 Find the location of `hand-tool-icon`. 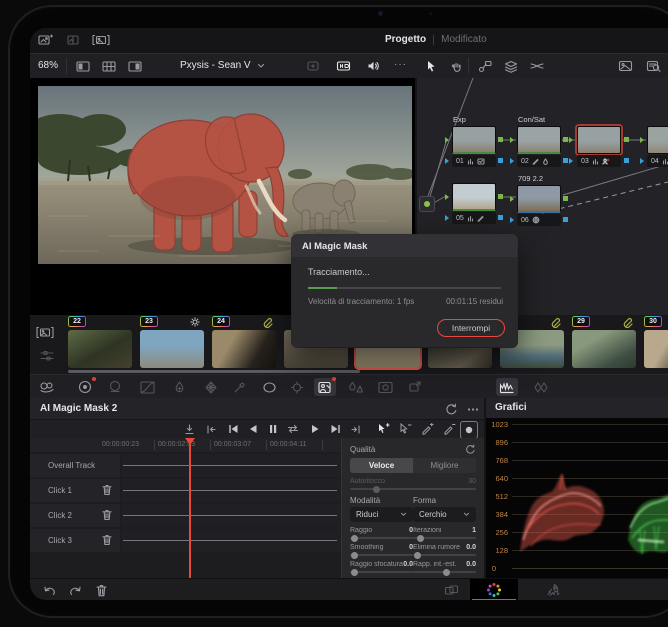

hand-tool-icon is located at coordinates (457, 66).